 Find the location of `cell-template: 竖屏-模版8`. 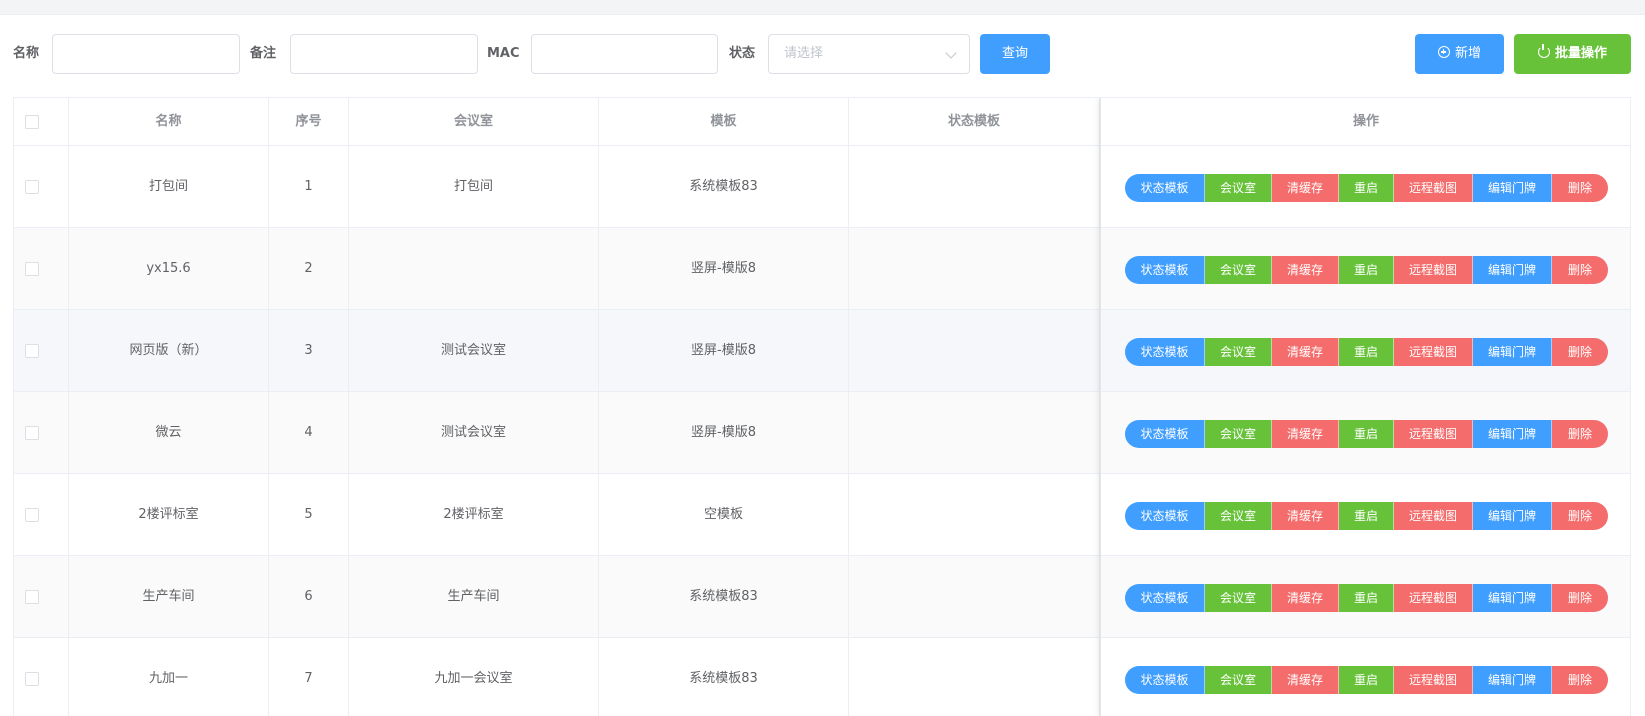

cell-template: 竖屏-模版8 is located at coordinates (724, 269).